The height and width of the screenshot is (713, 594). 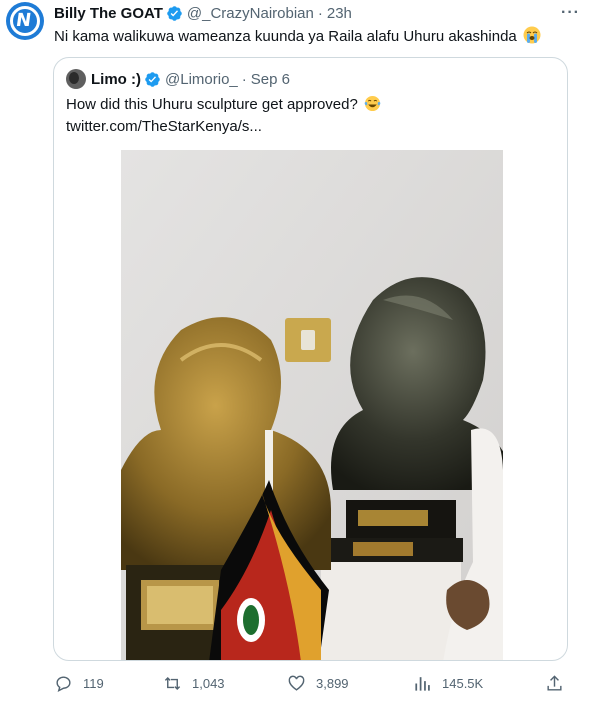 I want to click on quoted-date: Sep 6, so click(x=270, y=79).